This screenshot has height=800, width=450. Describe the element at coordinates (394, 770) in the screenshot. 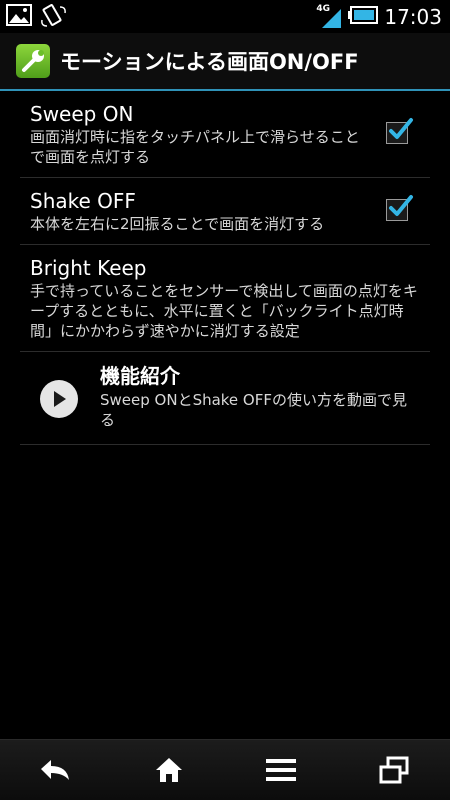

I see `recent-apps-icon` at that location.